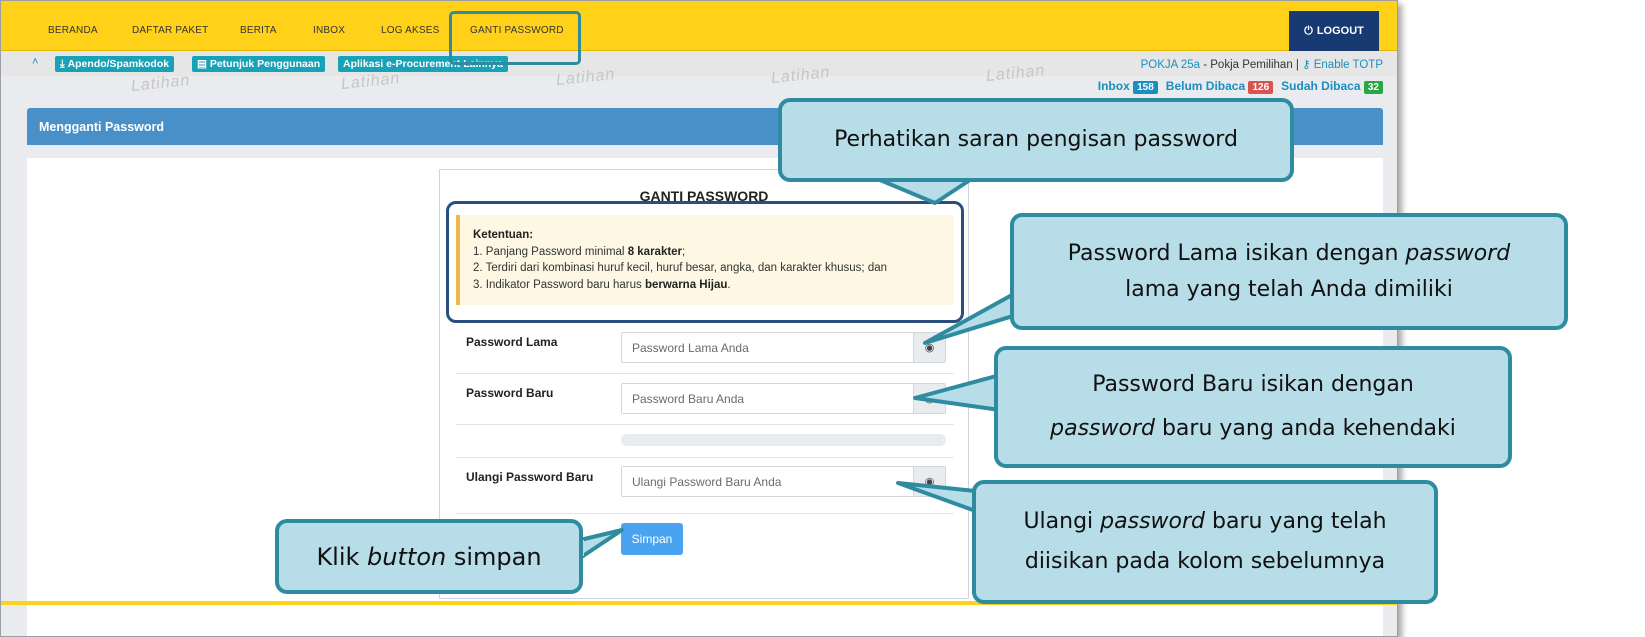  What do you see at coordinates (515, 38) in the screenshot?
I see `tab-highlight` at bounding box center [515, 38].